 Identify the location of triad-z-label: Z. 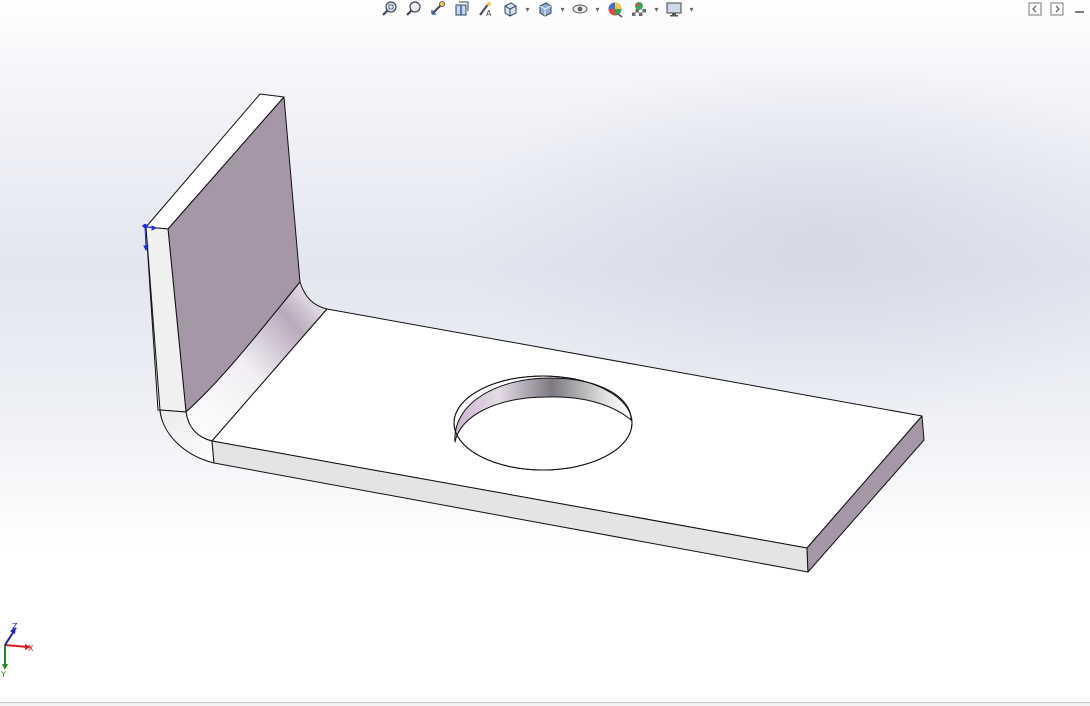
(15, 626).